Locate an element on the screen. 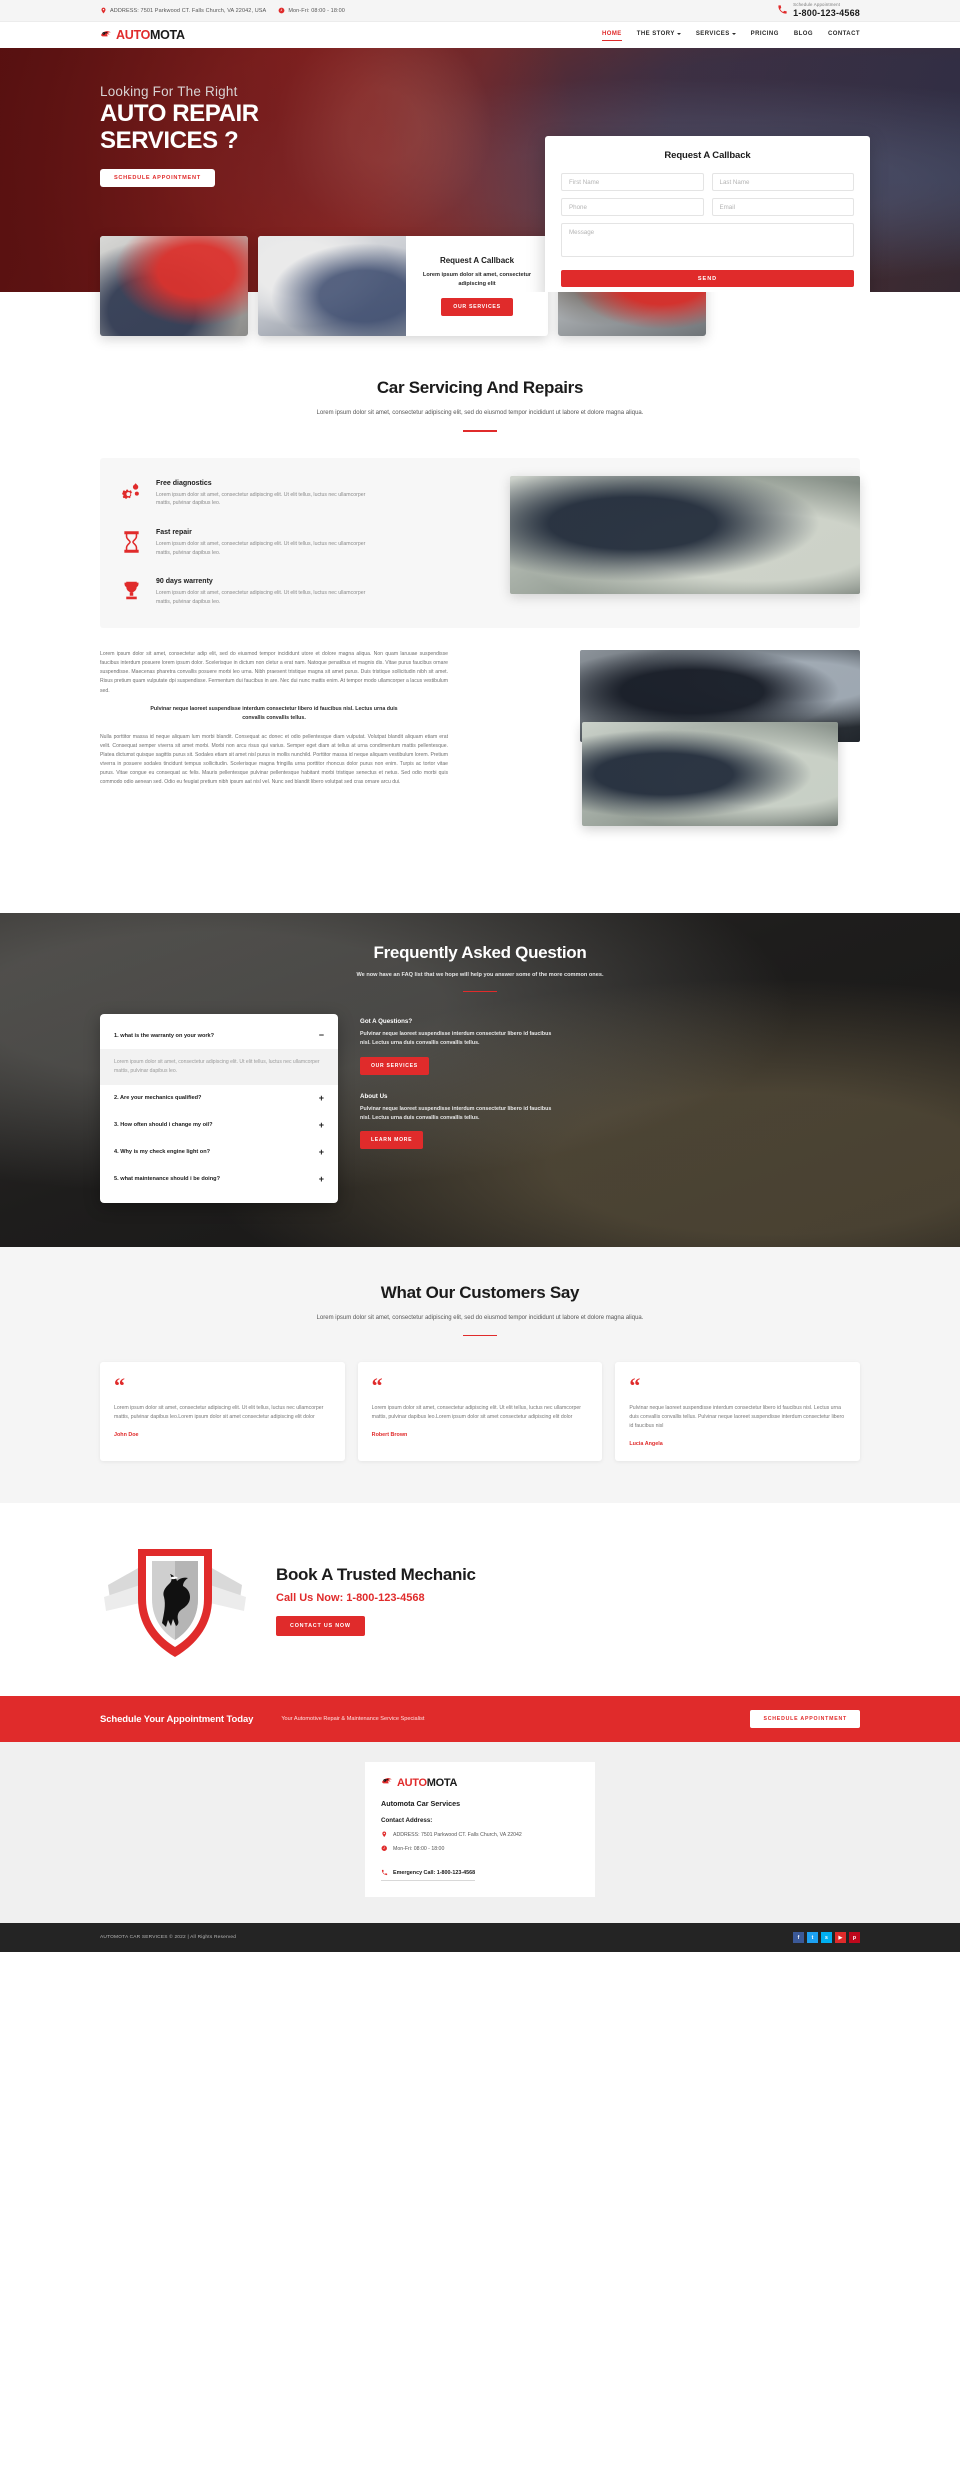 This screenshot has width=960, height=2479. horse-shield-badge-icon is located at coordinates (175, 1599).